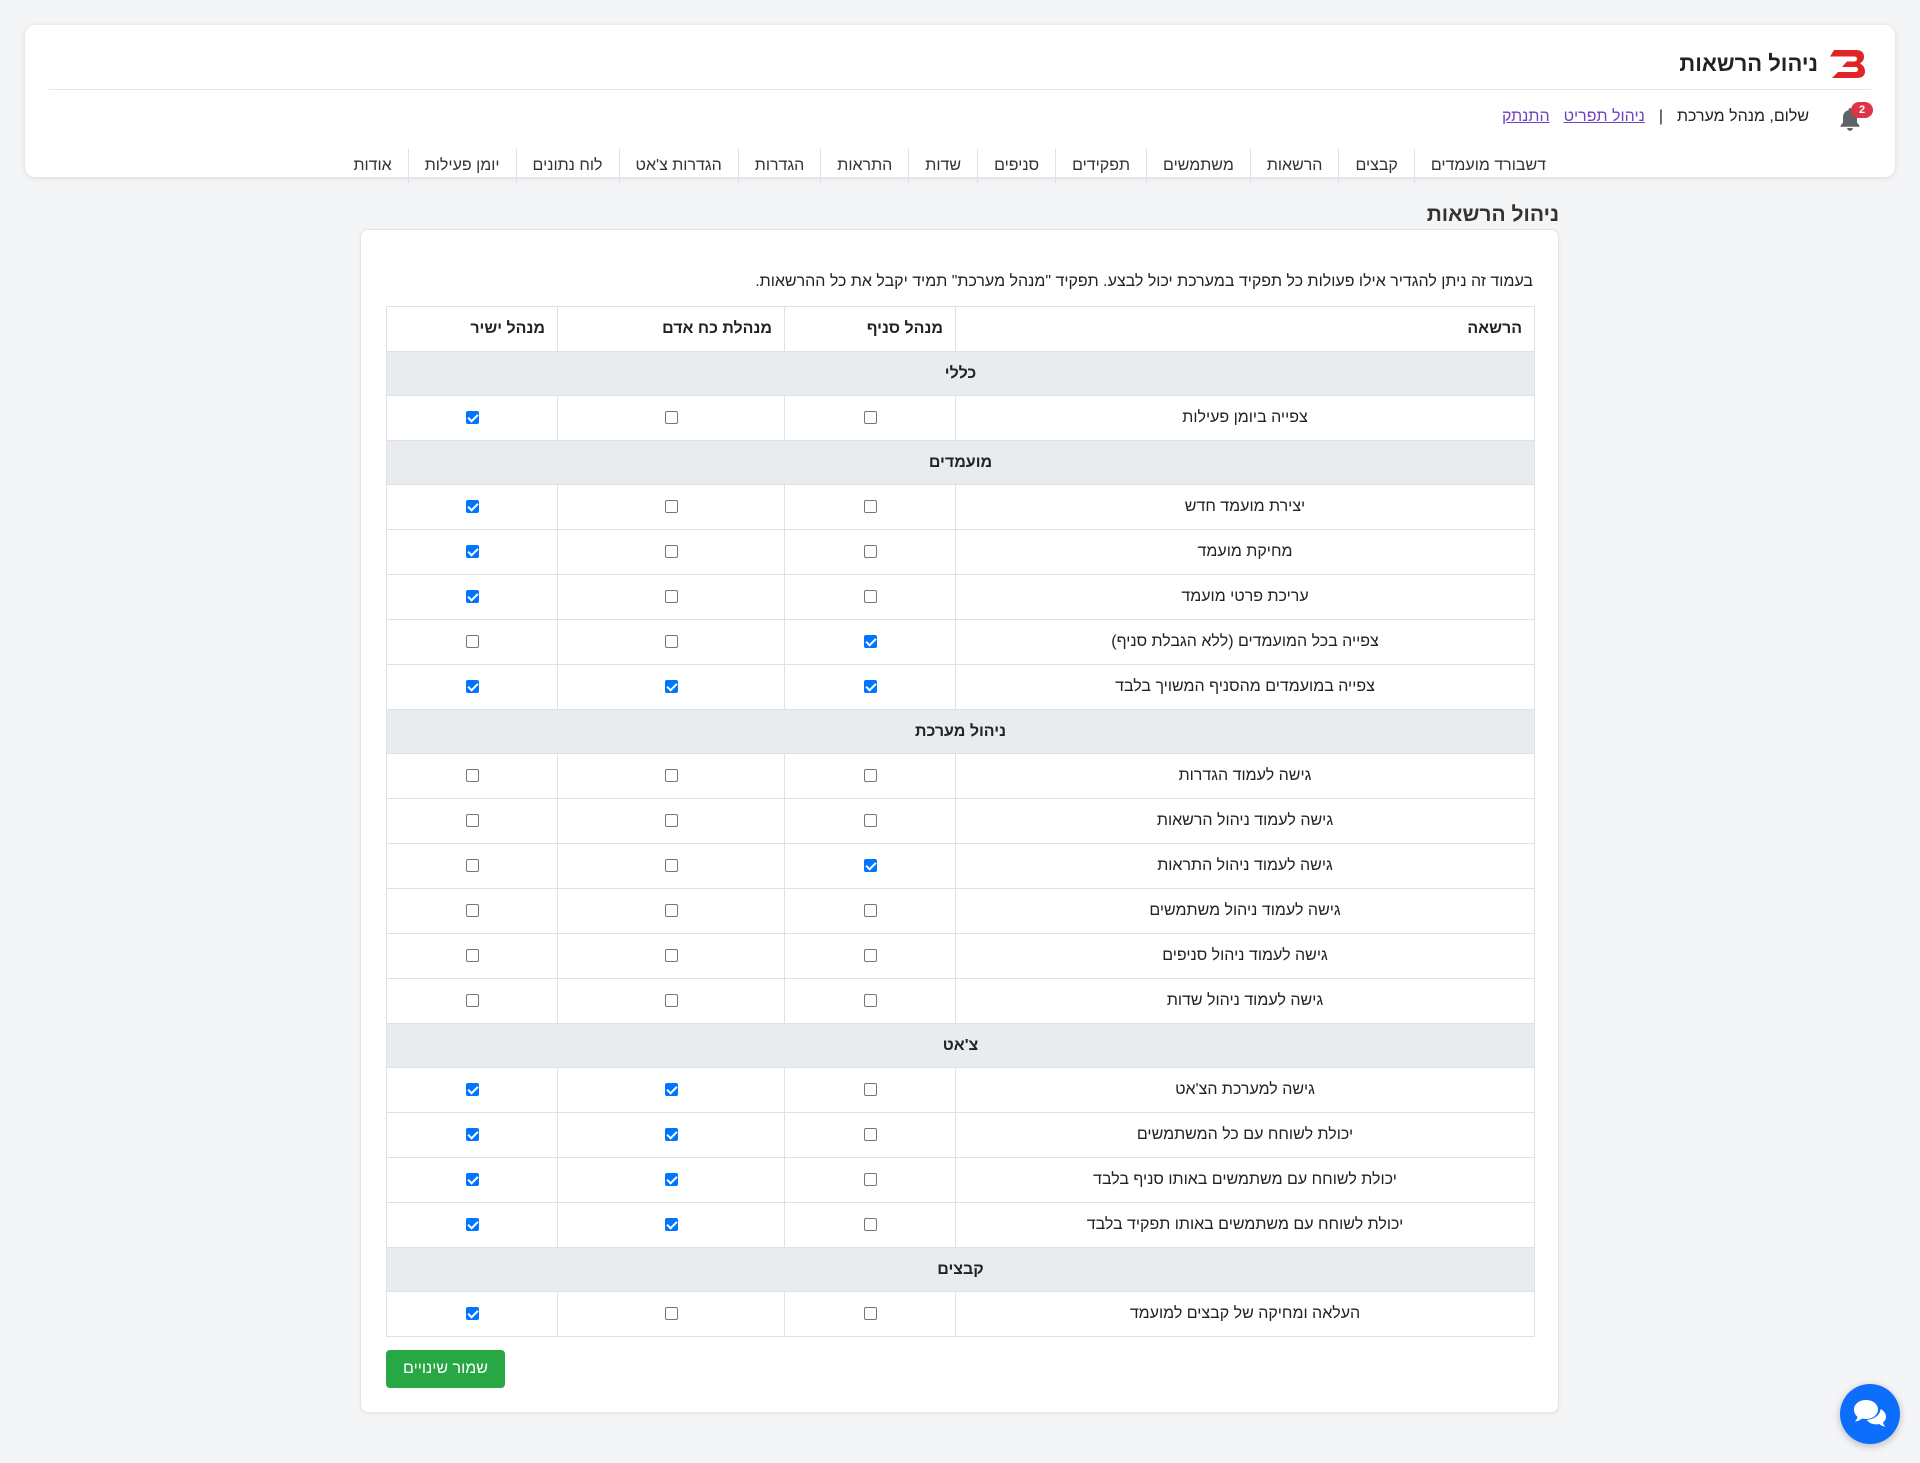 The width and height of the screenshot is (1920, 1463). What do you see at coordinates (960, 956) in the screenshot?
I see `table-row: גישה לעמוד ניהול סניפים` at bounding box center [960, 956].